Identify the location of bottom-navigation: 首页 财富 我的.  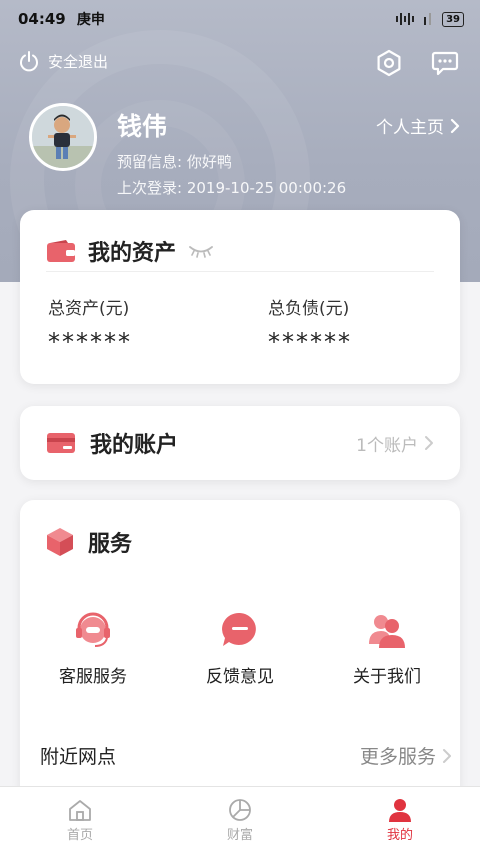
(240, 819).